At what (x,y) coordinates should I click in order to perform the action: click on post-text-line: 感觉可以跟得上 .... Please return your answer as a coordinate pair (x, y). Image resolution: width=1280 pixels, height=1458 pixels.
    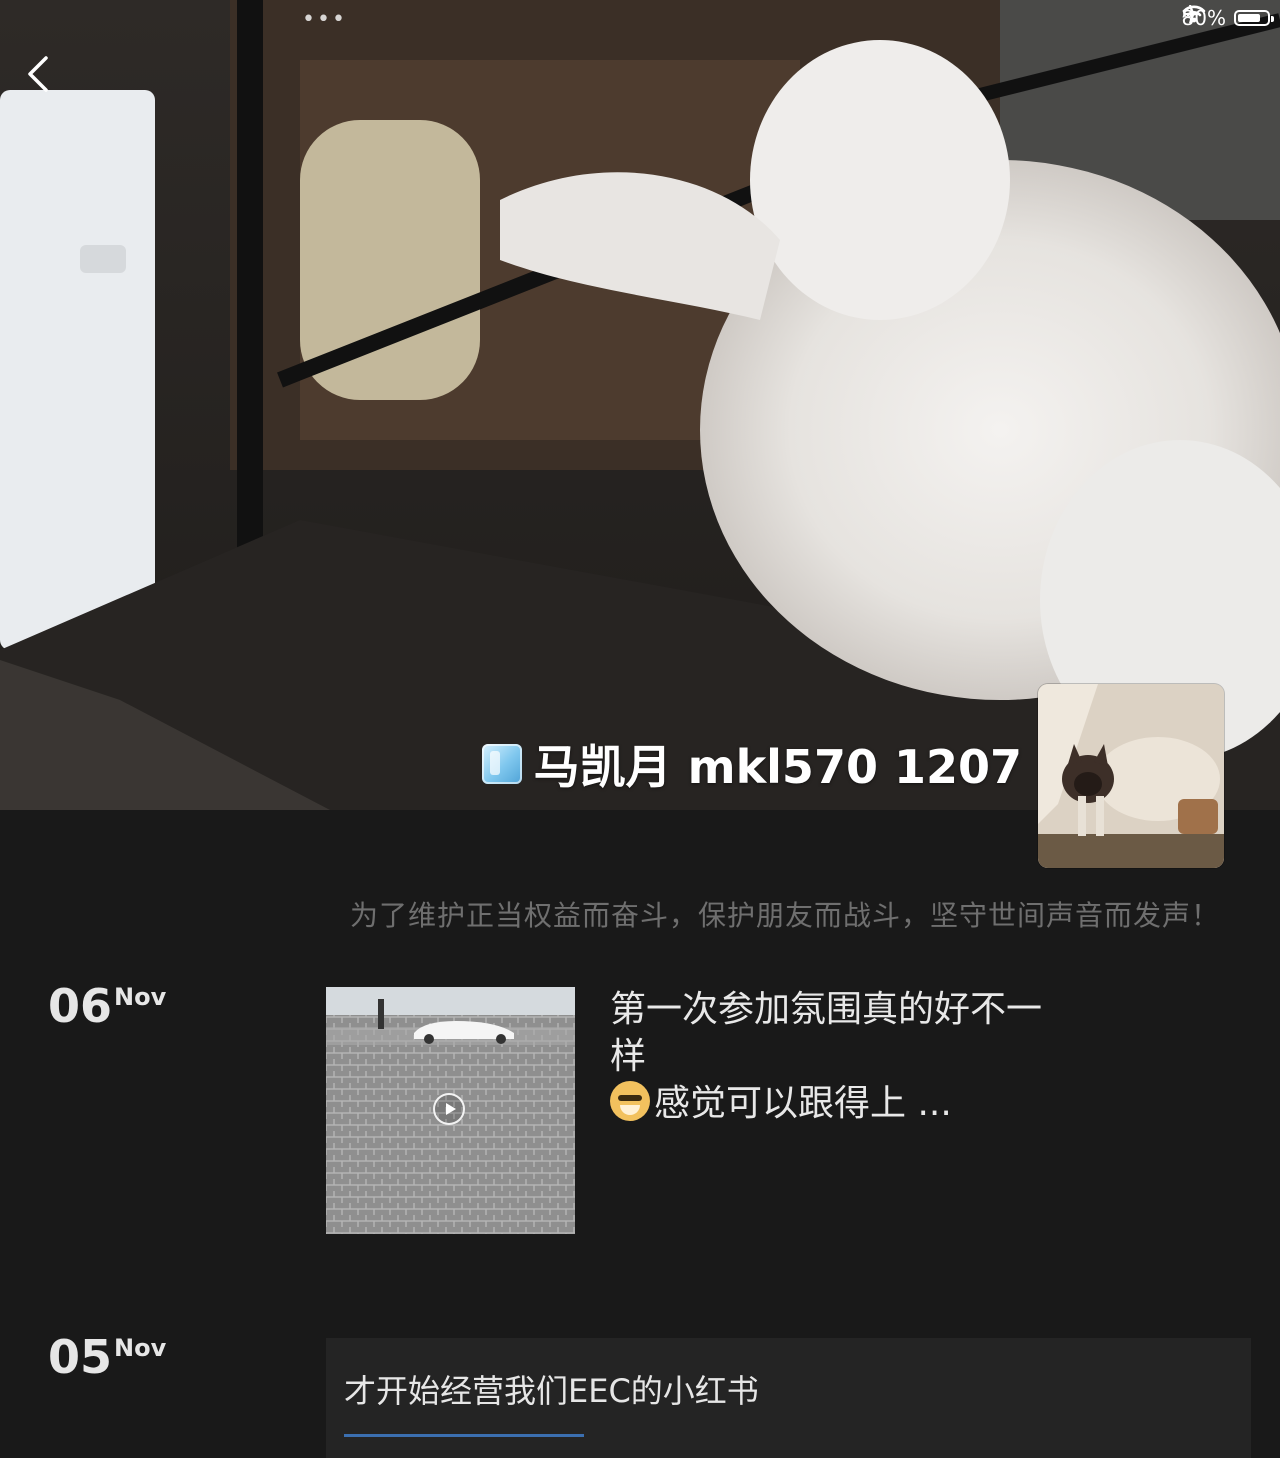
    Looking at the image, I should click on (803, 1103).